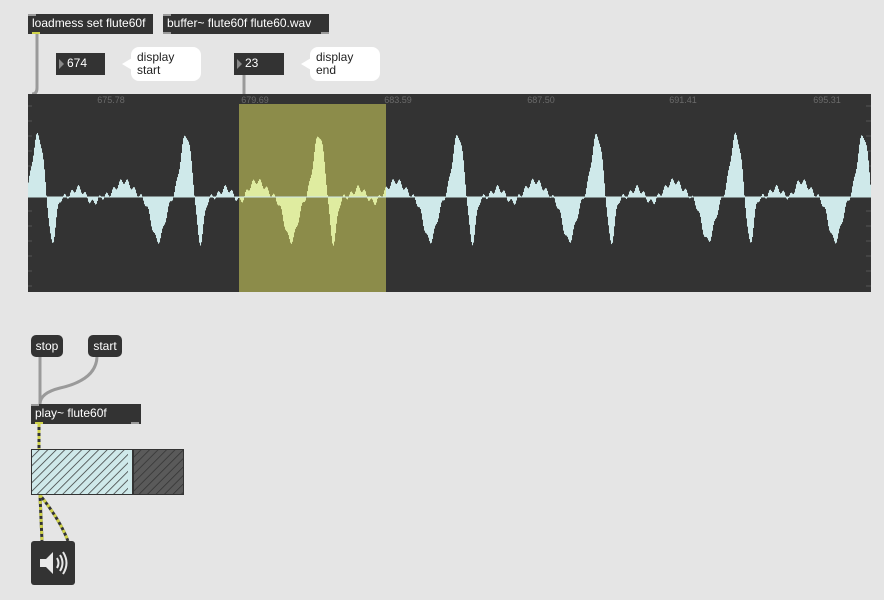 The height and width of the screenshot is (600, 884). I want to click on display-end-number-box: 23, so click(259, 64).